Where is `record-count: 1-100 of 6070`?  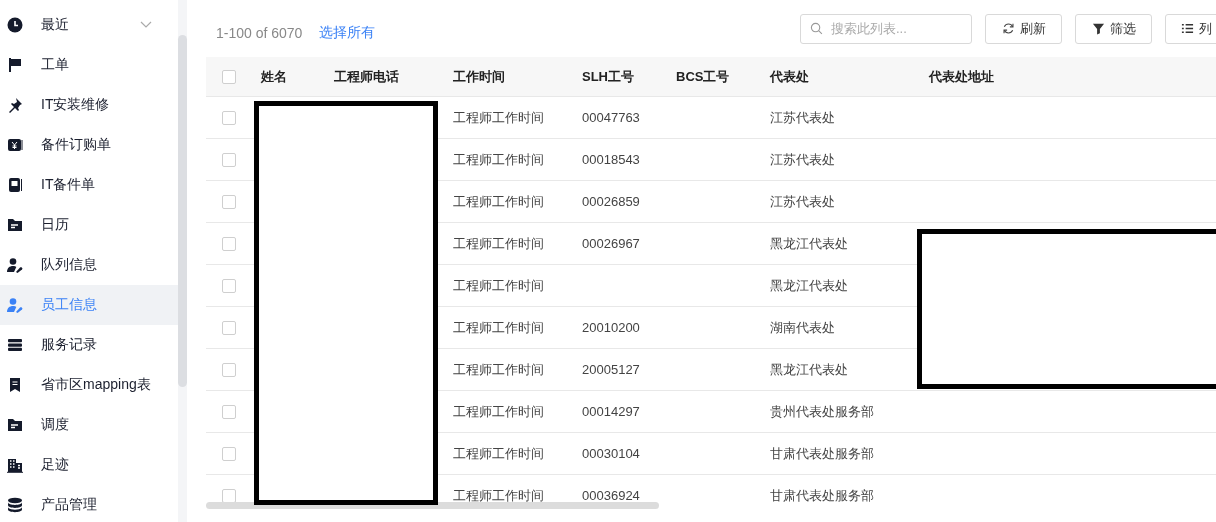 record-count: 1-100 of 6070 is located at coordinates (259, 32).